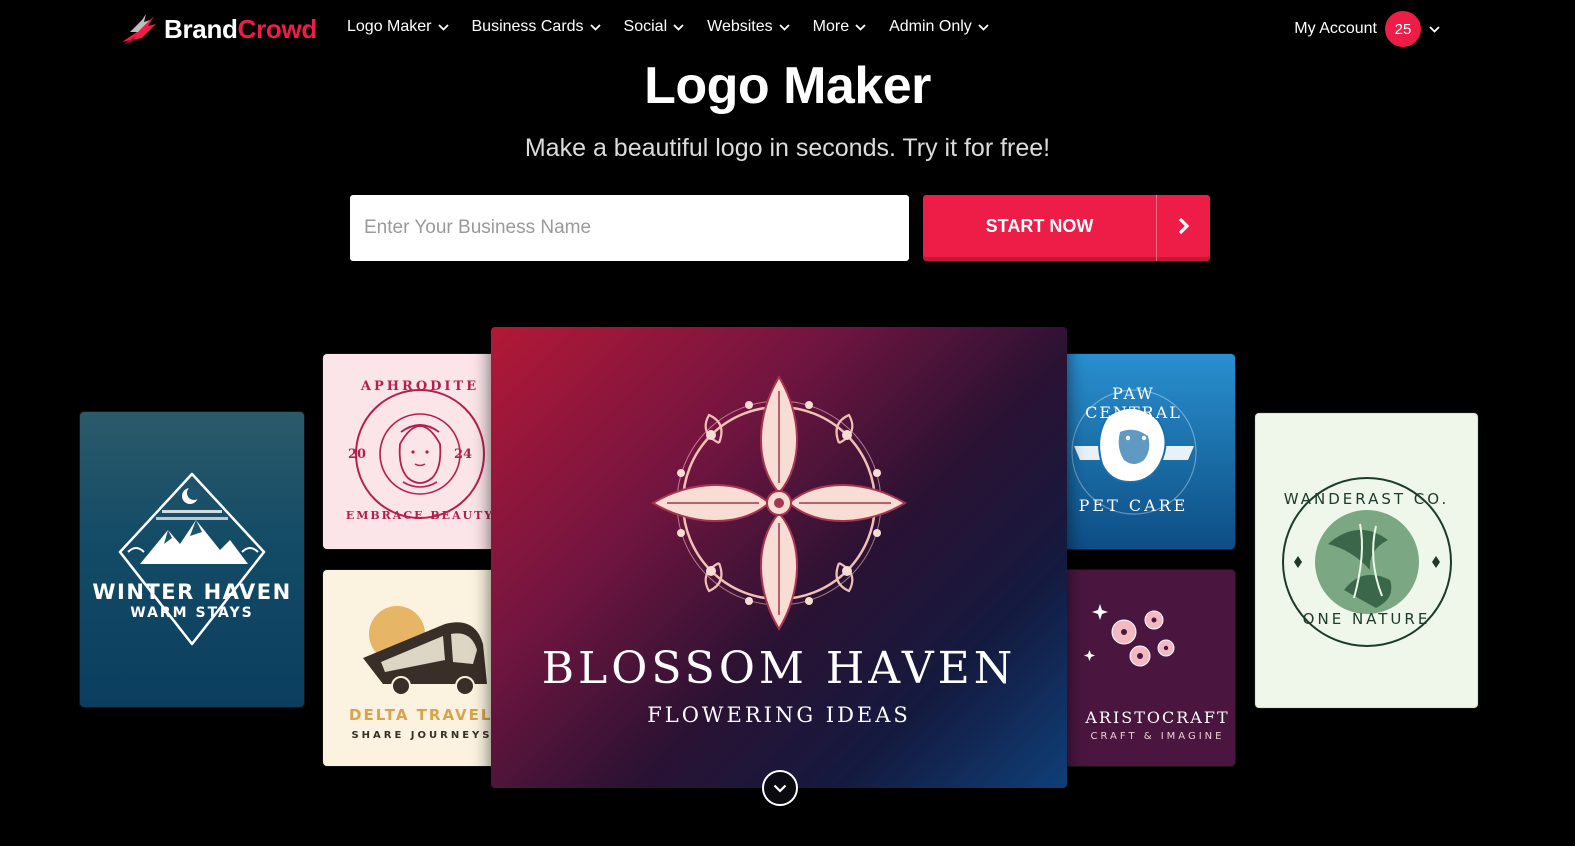 Image resolution: width=1575 pixels, height=846 pixels. Describe the element at coordinates (1366, 499) in the screenshot. I see `wander-top: WANDERAST CO.` at that location.